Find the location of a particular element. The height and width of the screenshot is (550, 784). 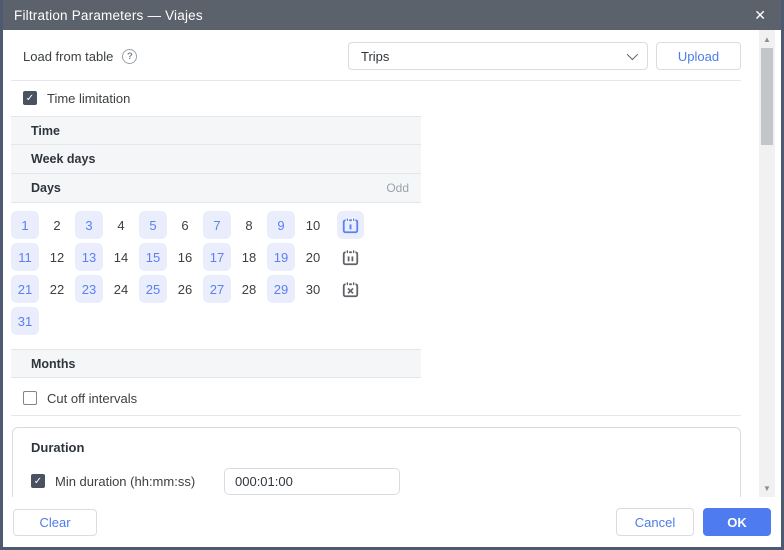

day-cell-22: 22 is located at coordinates (57, 289).